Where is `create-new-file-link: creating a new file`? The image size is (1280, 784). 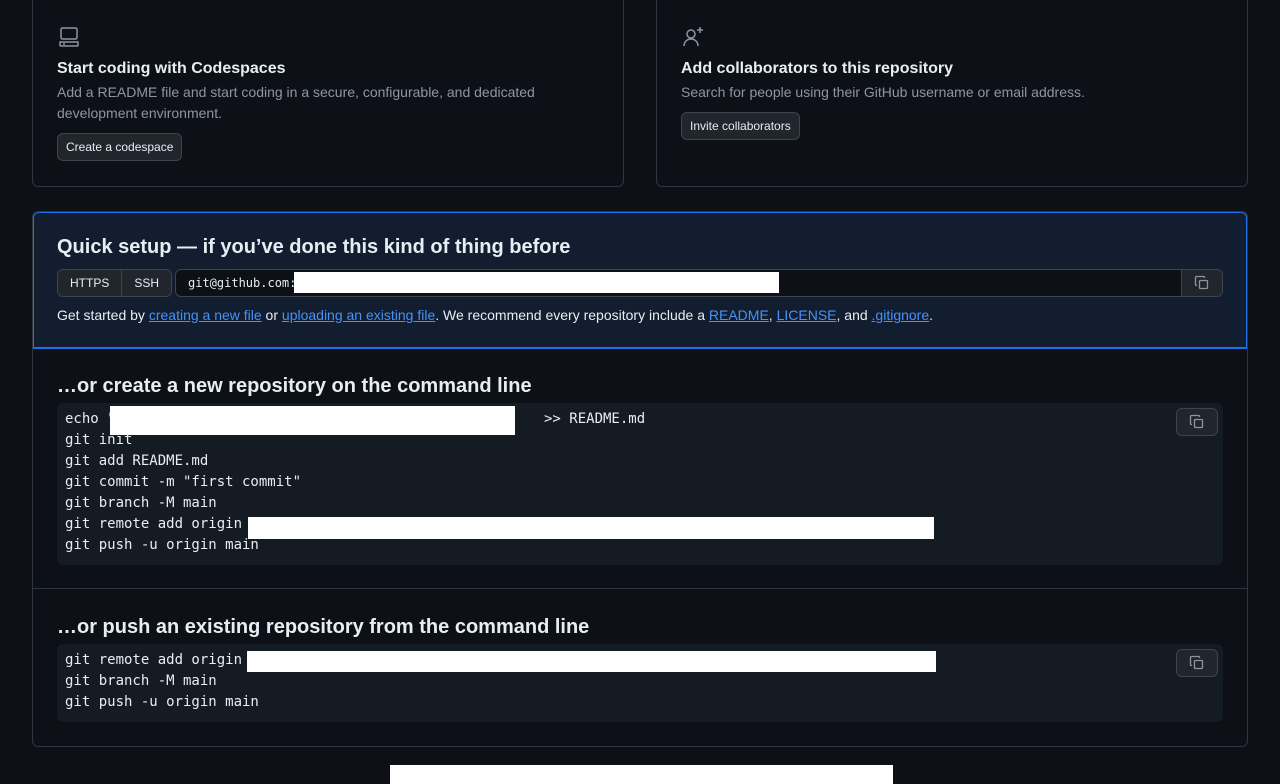 create-new-file-link: creating a new file is located at coordinates (205, 315).